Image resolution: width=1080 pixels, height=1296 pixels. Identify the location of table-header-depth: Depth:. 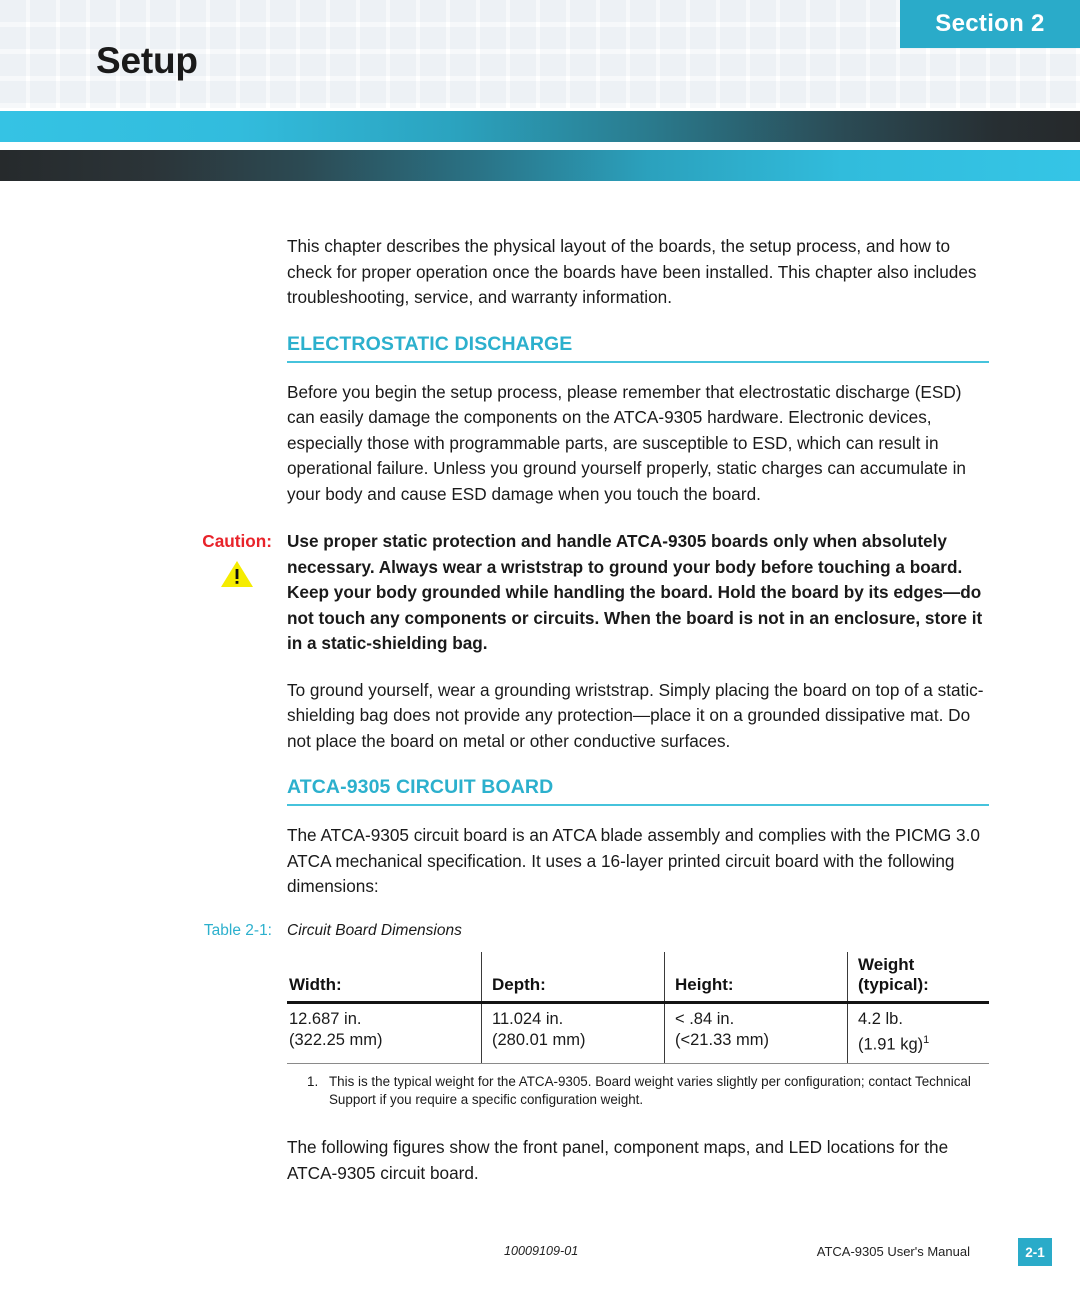
(573, 977).